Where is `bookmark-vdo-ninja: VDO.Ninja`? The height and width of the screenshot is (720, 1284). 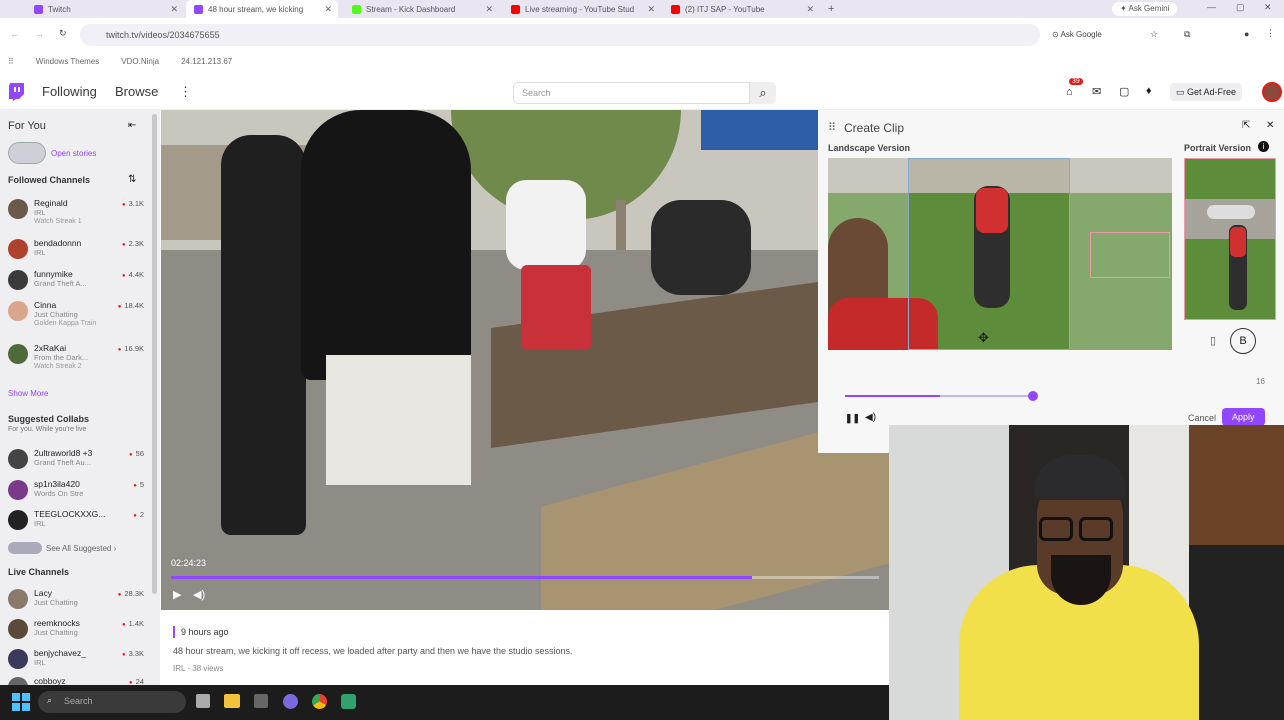 bookmark-vdo-ninja: VDO.Ninja is located at coordinates (140, 61).